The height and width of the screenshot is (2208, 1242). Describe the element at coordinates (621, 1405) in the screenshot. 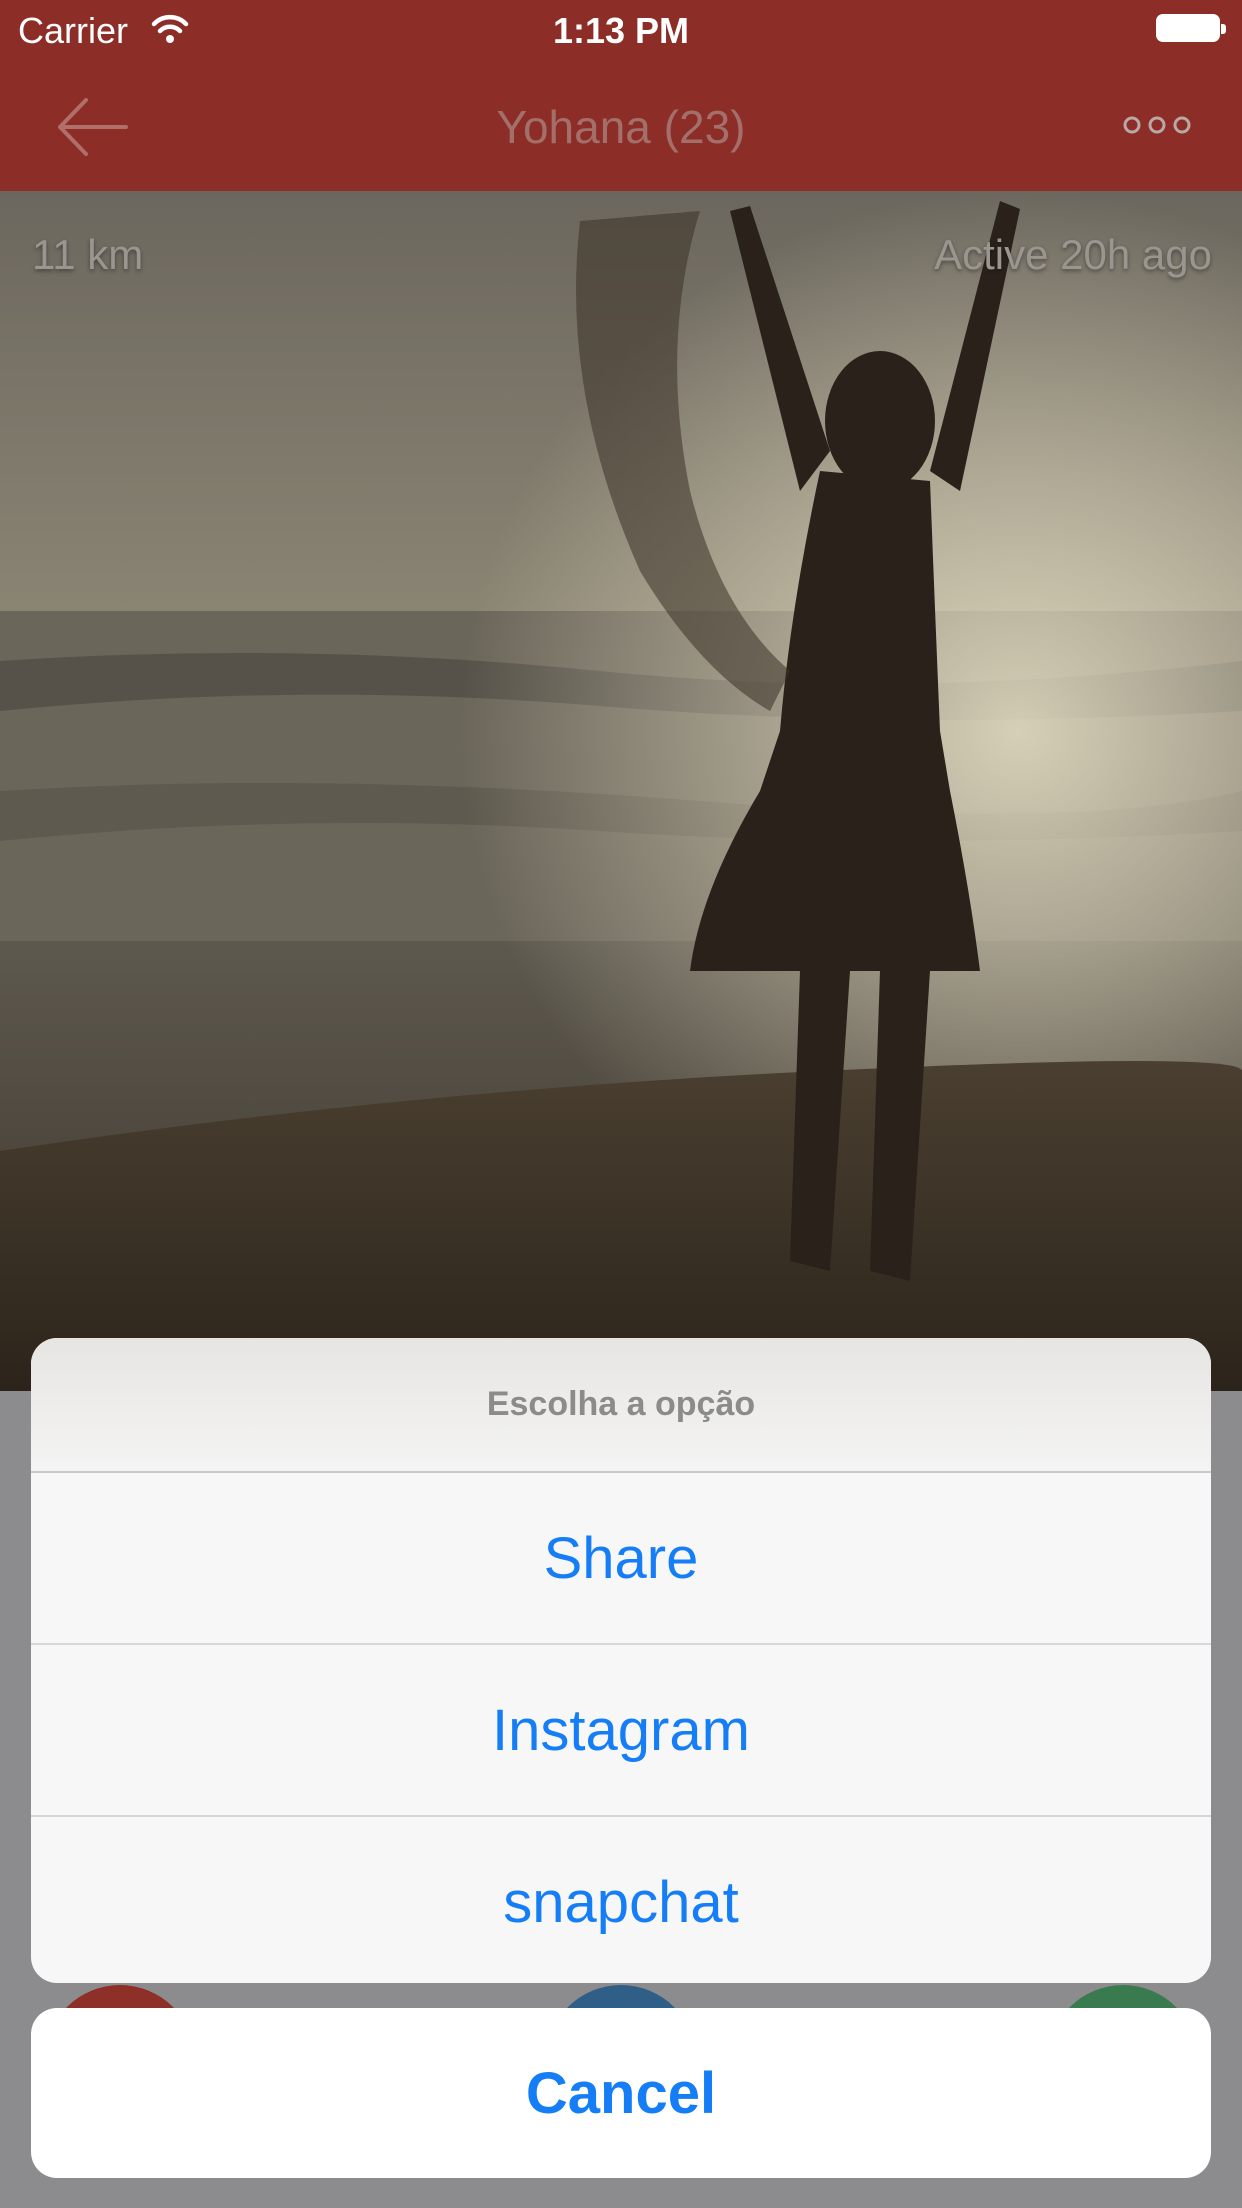

I see `action-sheet-title: Escolha a opção` at that location.